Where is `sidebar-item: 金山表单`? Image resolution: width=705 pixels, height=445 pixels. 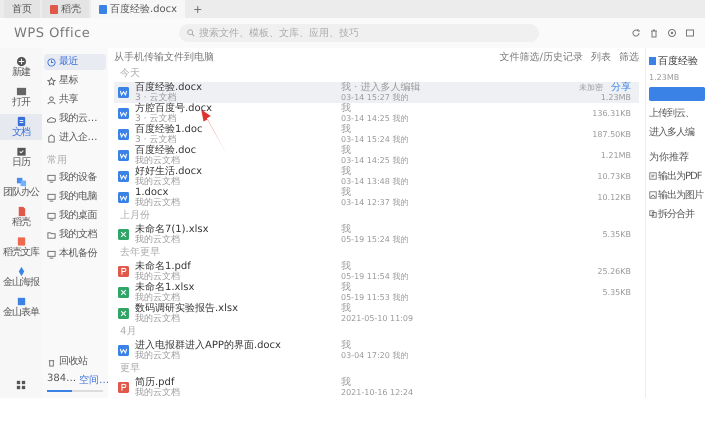 sidebar-item: 金山表单 is located at coordinates (21, 307).